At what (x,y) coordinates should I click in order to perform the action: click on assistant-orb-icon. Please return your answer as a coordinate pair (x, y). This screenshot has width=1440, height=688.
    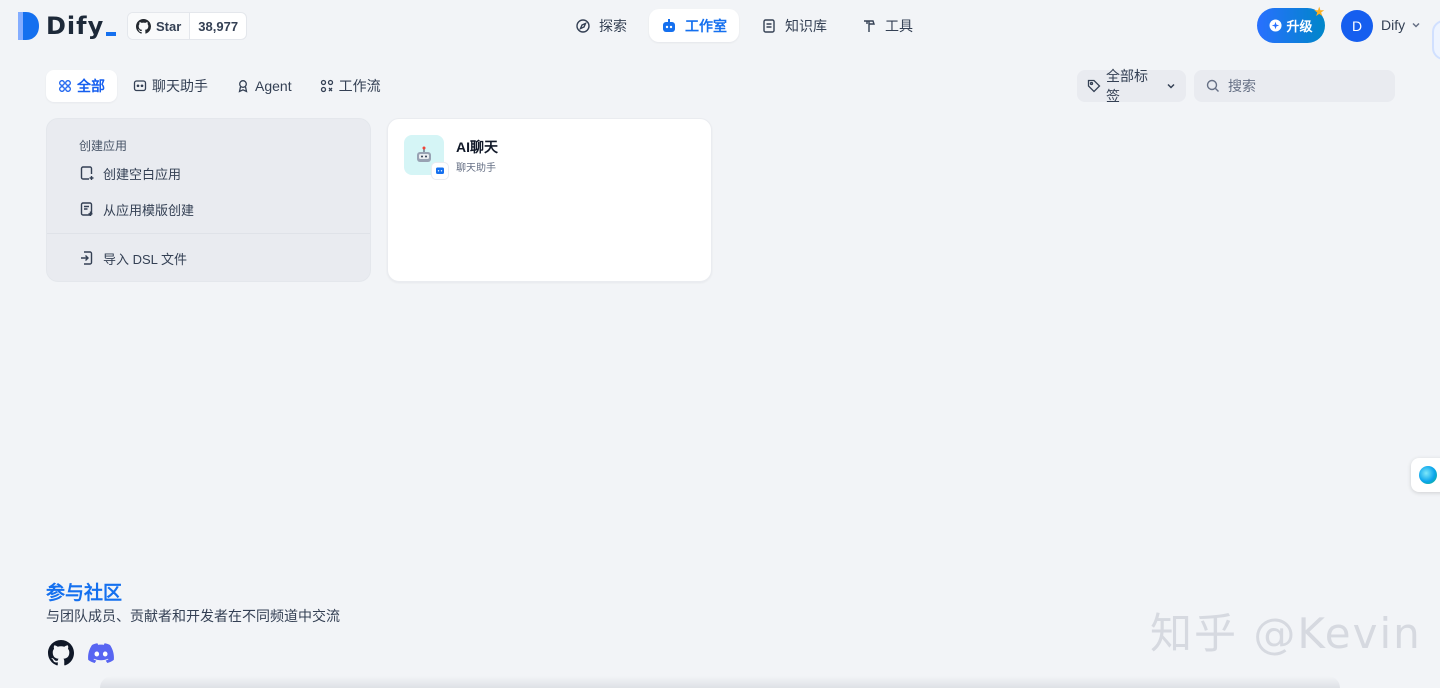
    Looking at the image, I should click on (1428, 475).